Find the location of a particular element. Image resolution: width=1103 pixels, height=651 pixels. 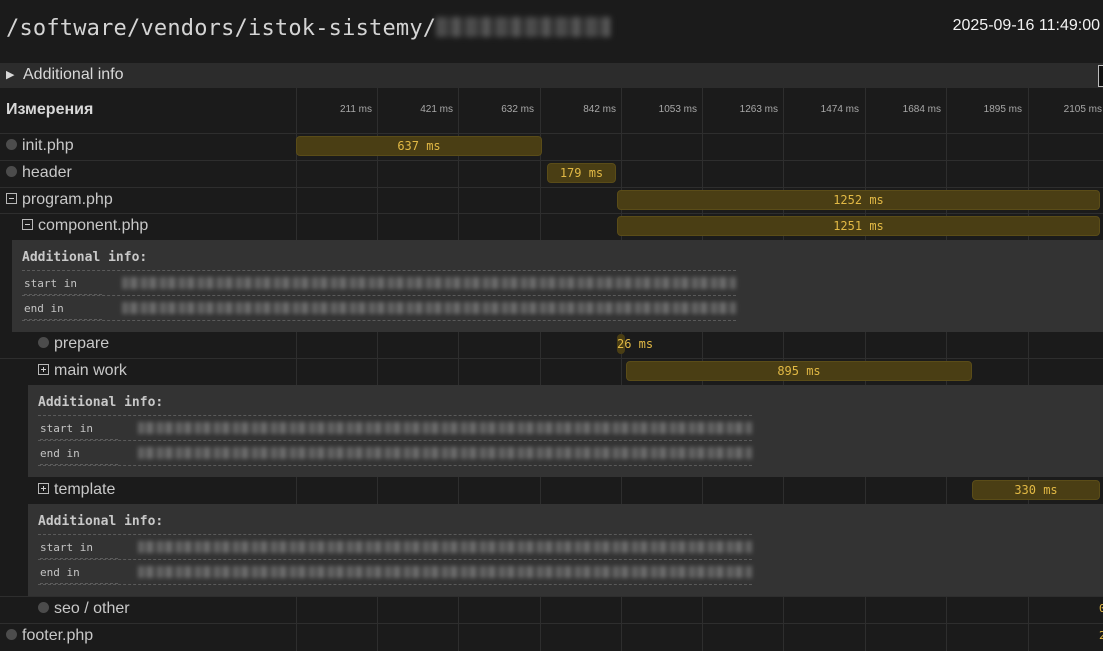

row-init-php: init.php is located at coordinates (40, 146).